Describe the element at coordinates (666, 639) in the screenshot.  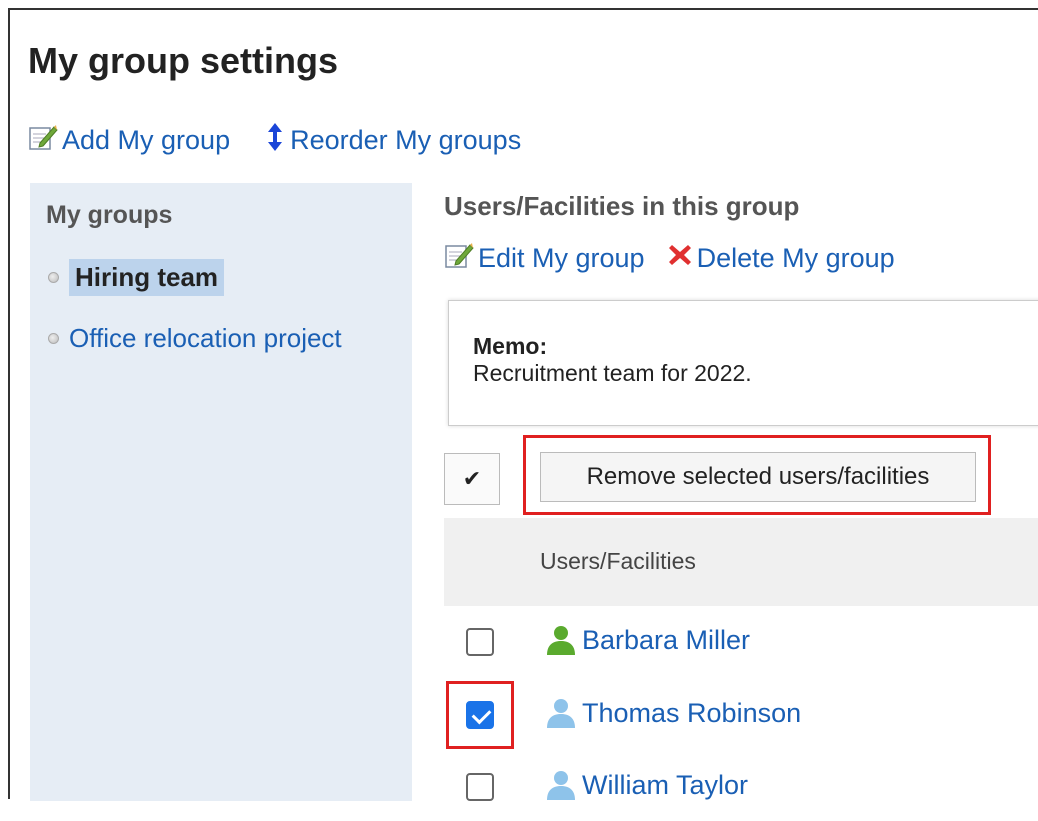
I see `user-name: Barbara Miller` at that location.